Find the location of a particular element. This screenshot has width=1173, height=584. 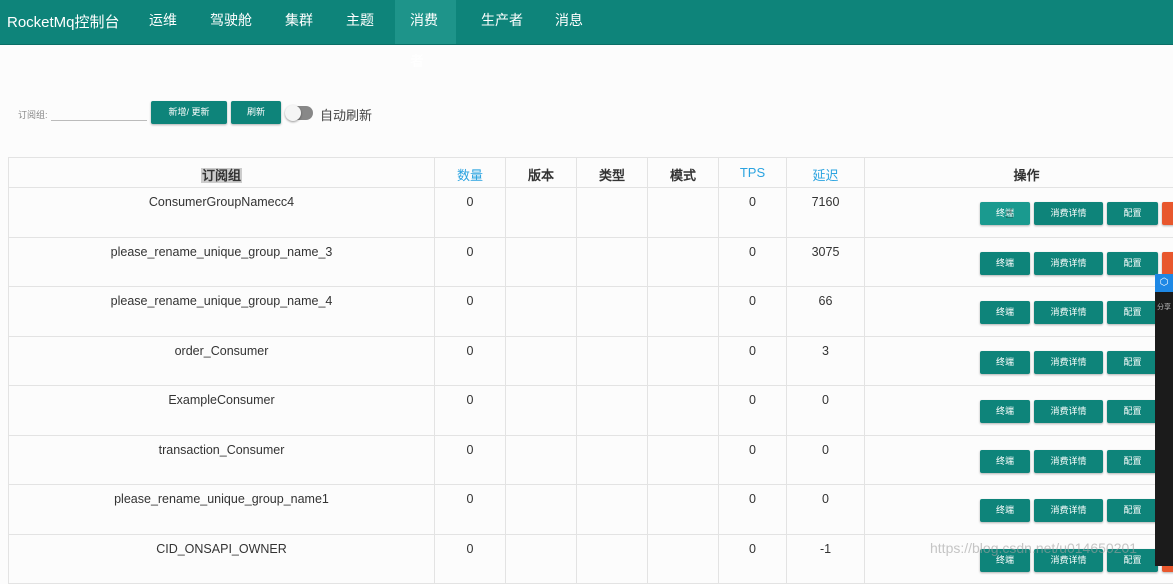

table-header-row: 订阅组 数量 版本 类型 模式 TPS 延迟 操作 is located at coordinates (591, 173).